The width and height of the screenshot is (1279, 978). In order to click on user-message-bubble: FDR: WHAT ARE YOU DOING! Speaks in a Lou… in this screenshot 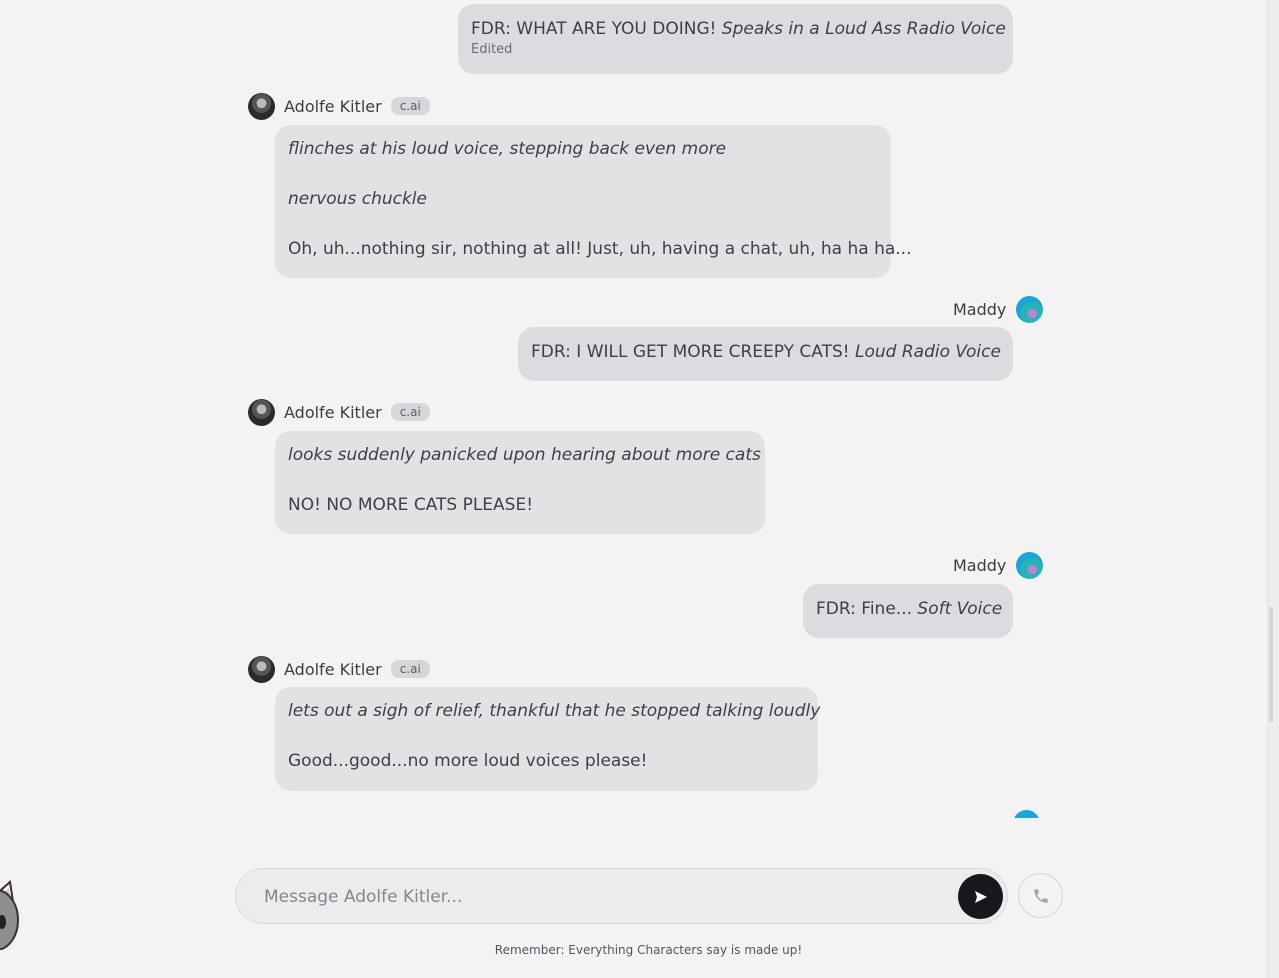, I will do `click(735, 39)`.